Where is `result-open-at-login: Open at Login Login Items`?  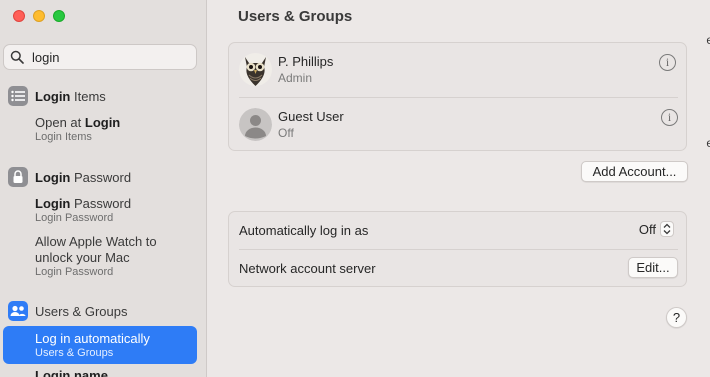
result-open-at-login: Open at Login Login Items is located at coordinates (77, 129).